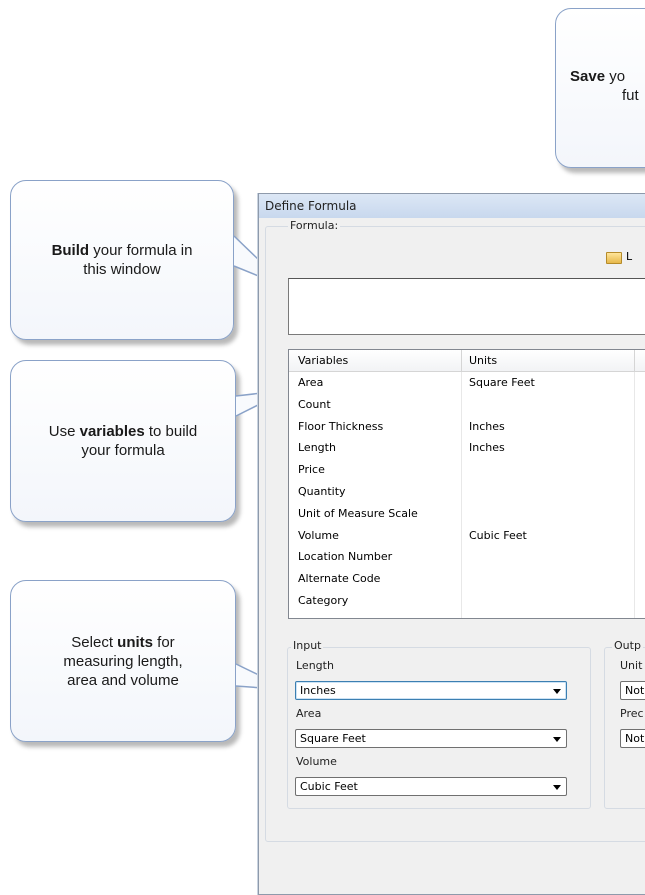 This screenshot has height=895, width=645. What do you see at coordinates (431, 690) in the screenshot?
I see `length-select: Inches` at bounding box center [431, 690].